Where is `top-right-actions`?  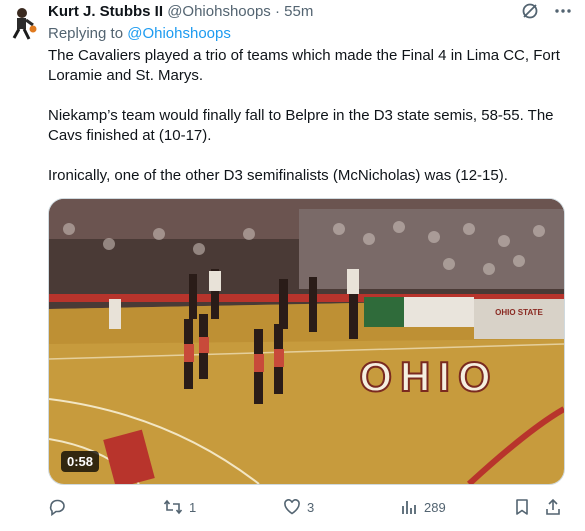 top-right-actions is located at coordinates (547, 11).